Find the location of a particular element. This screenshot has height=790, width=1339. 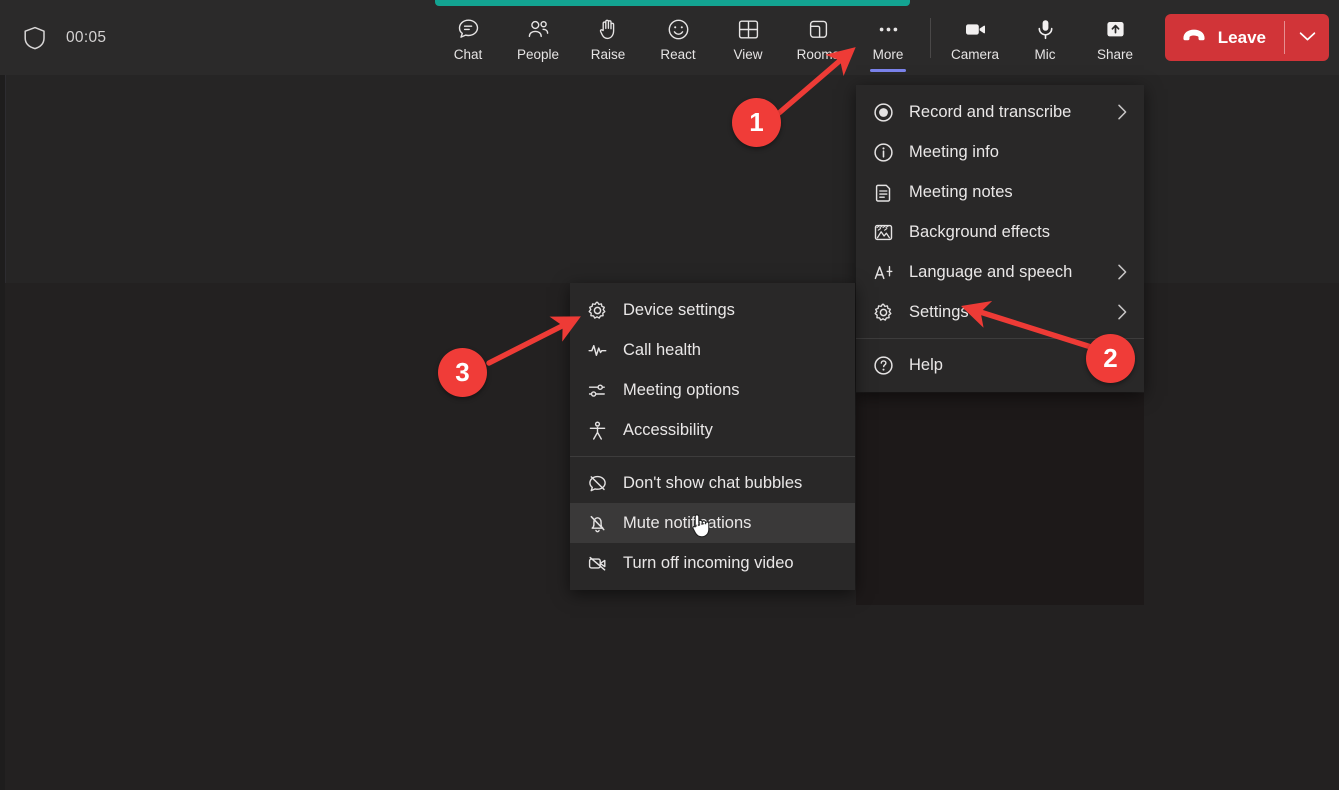

leave-dropdown-button is located at coordinates (1307, 37).